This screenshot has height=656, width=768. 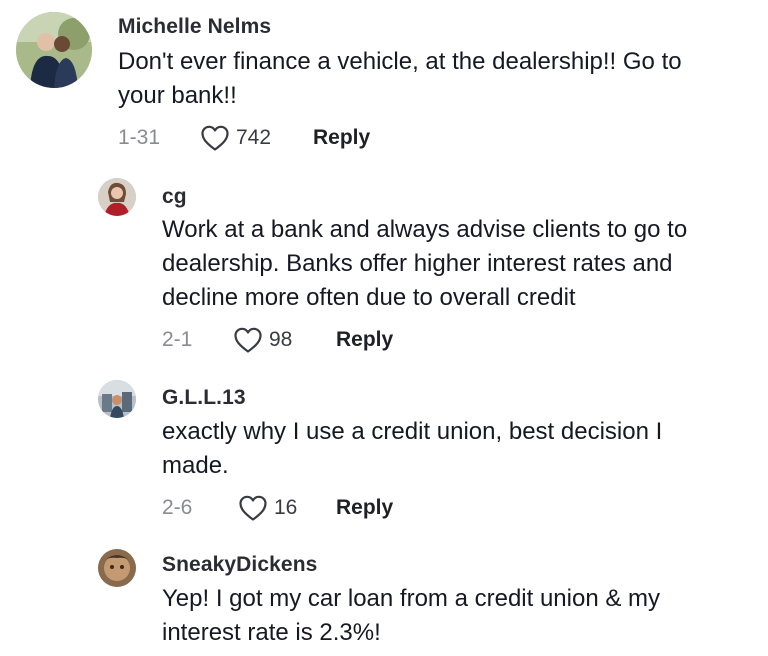 What do you see at coordinates (369, 297) in the screenshot?
I see `comment-text-line: decline more often due to overall credit` at bounding box center [369, 297].